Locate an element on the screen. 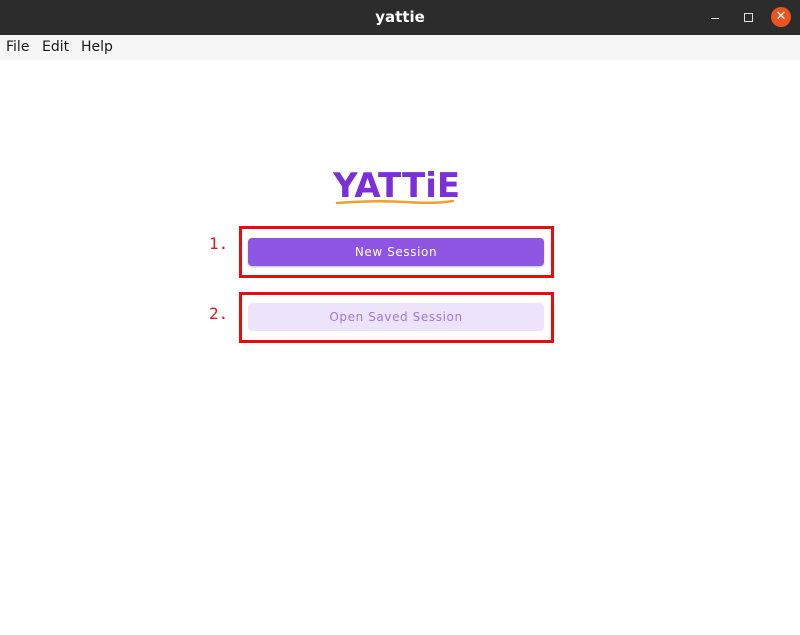 The height and width of the screenshot is (635, 800). window-title: yattie is located at coordinates (400, 17).